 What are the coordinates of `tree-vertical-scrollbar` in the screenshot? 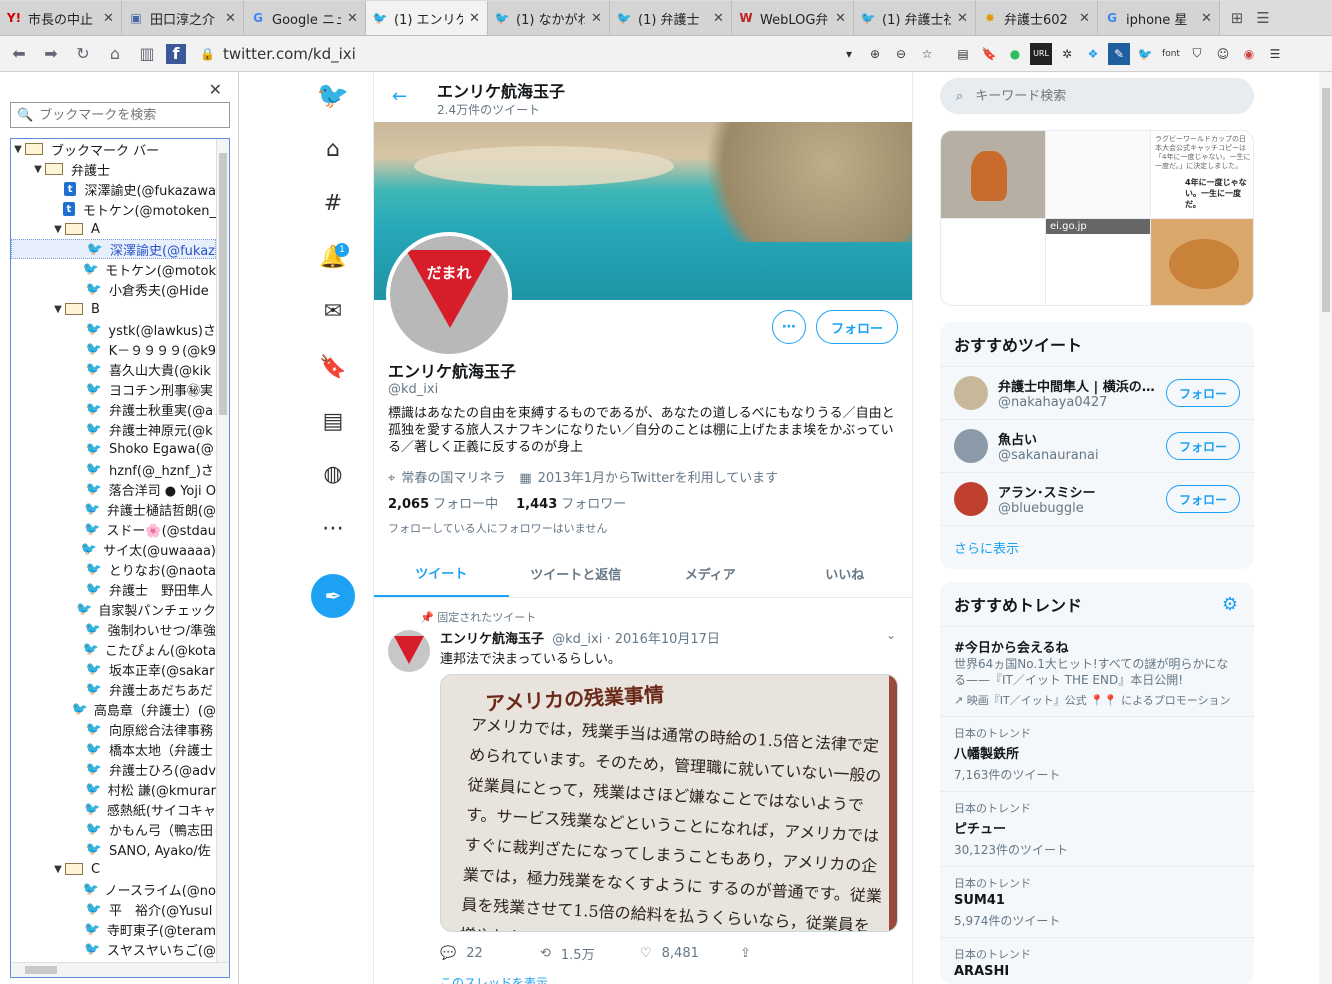 It's located at (222, 551).